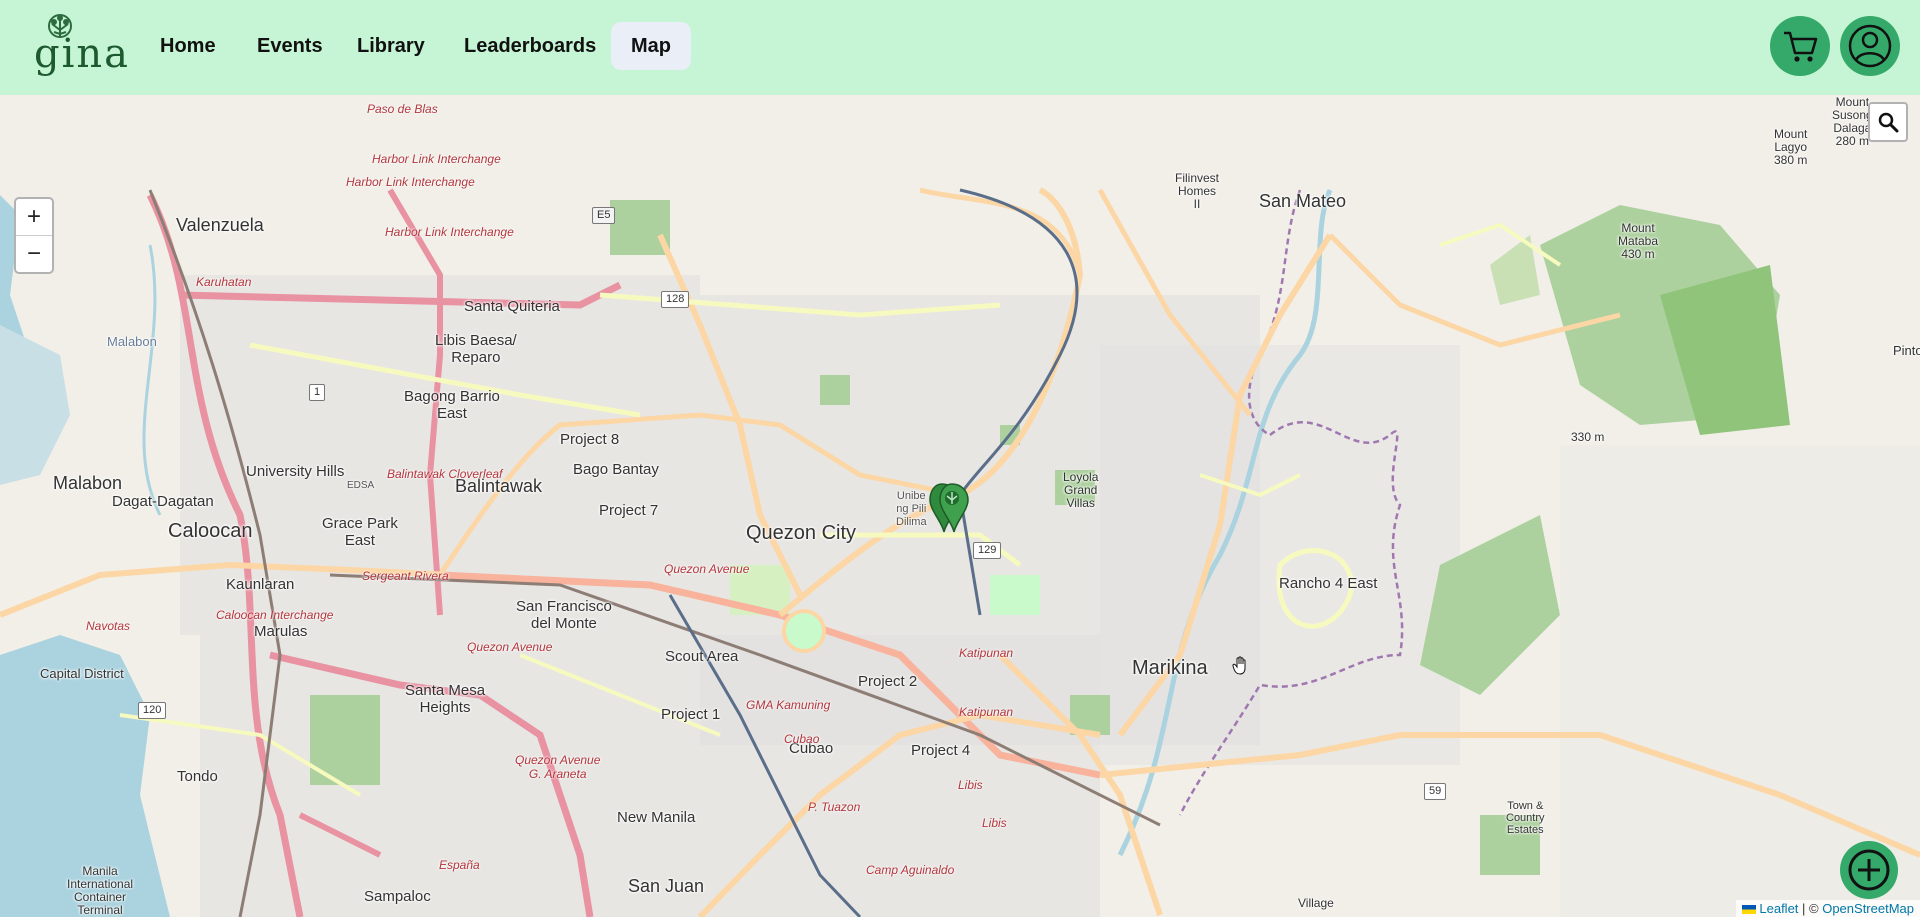  What do you see at coordinates (1303, 201) in the screenshot?
I see `label-san-mateo: San Mateo` at bounding box center [1303, 201].